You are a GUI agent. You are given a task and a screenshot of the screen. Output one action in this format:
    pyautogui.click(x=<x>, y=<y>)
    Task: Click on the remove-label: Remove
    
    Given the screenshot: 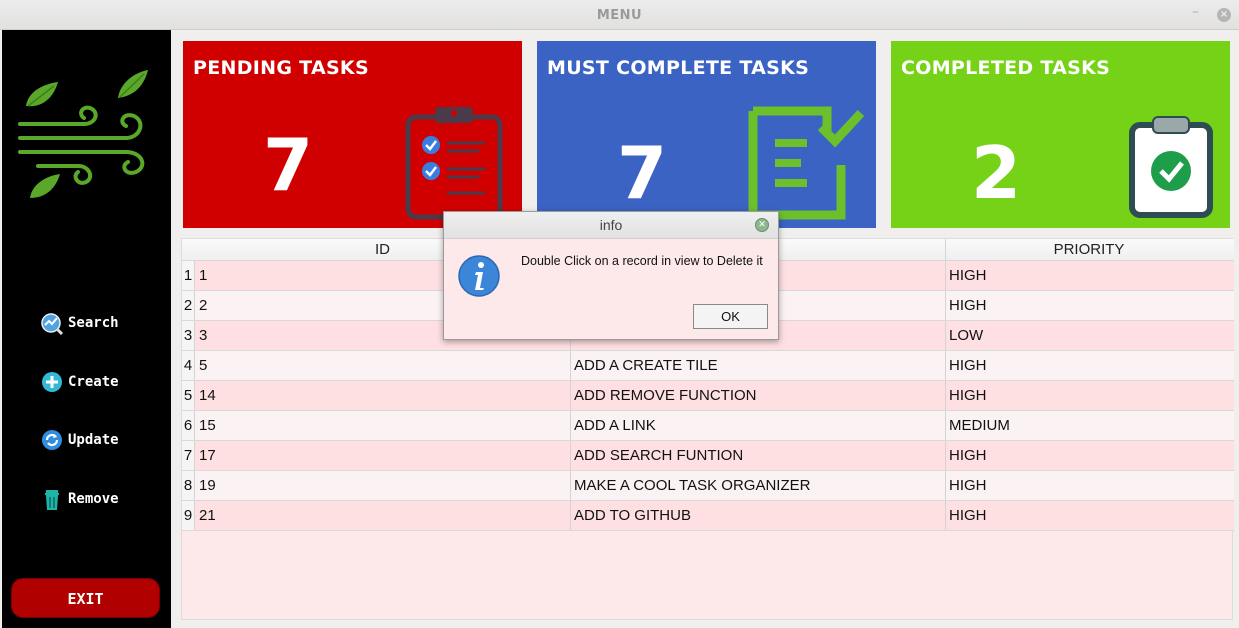 What is the action you would take?
    pyautogui.click(x=93, y=499)
    